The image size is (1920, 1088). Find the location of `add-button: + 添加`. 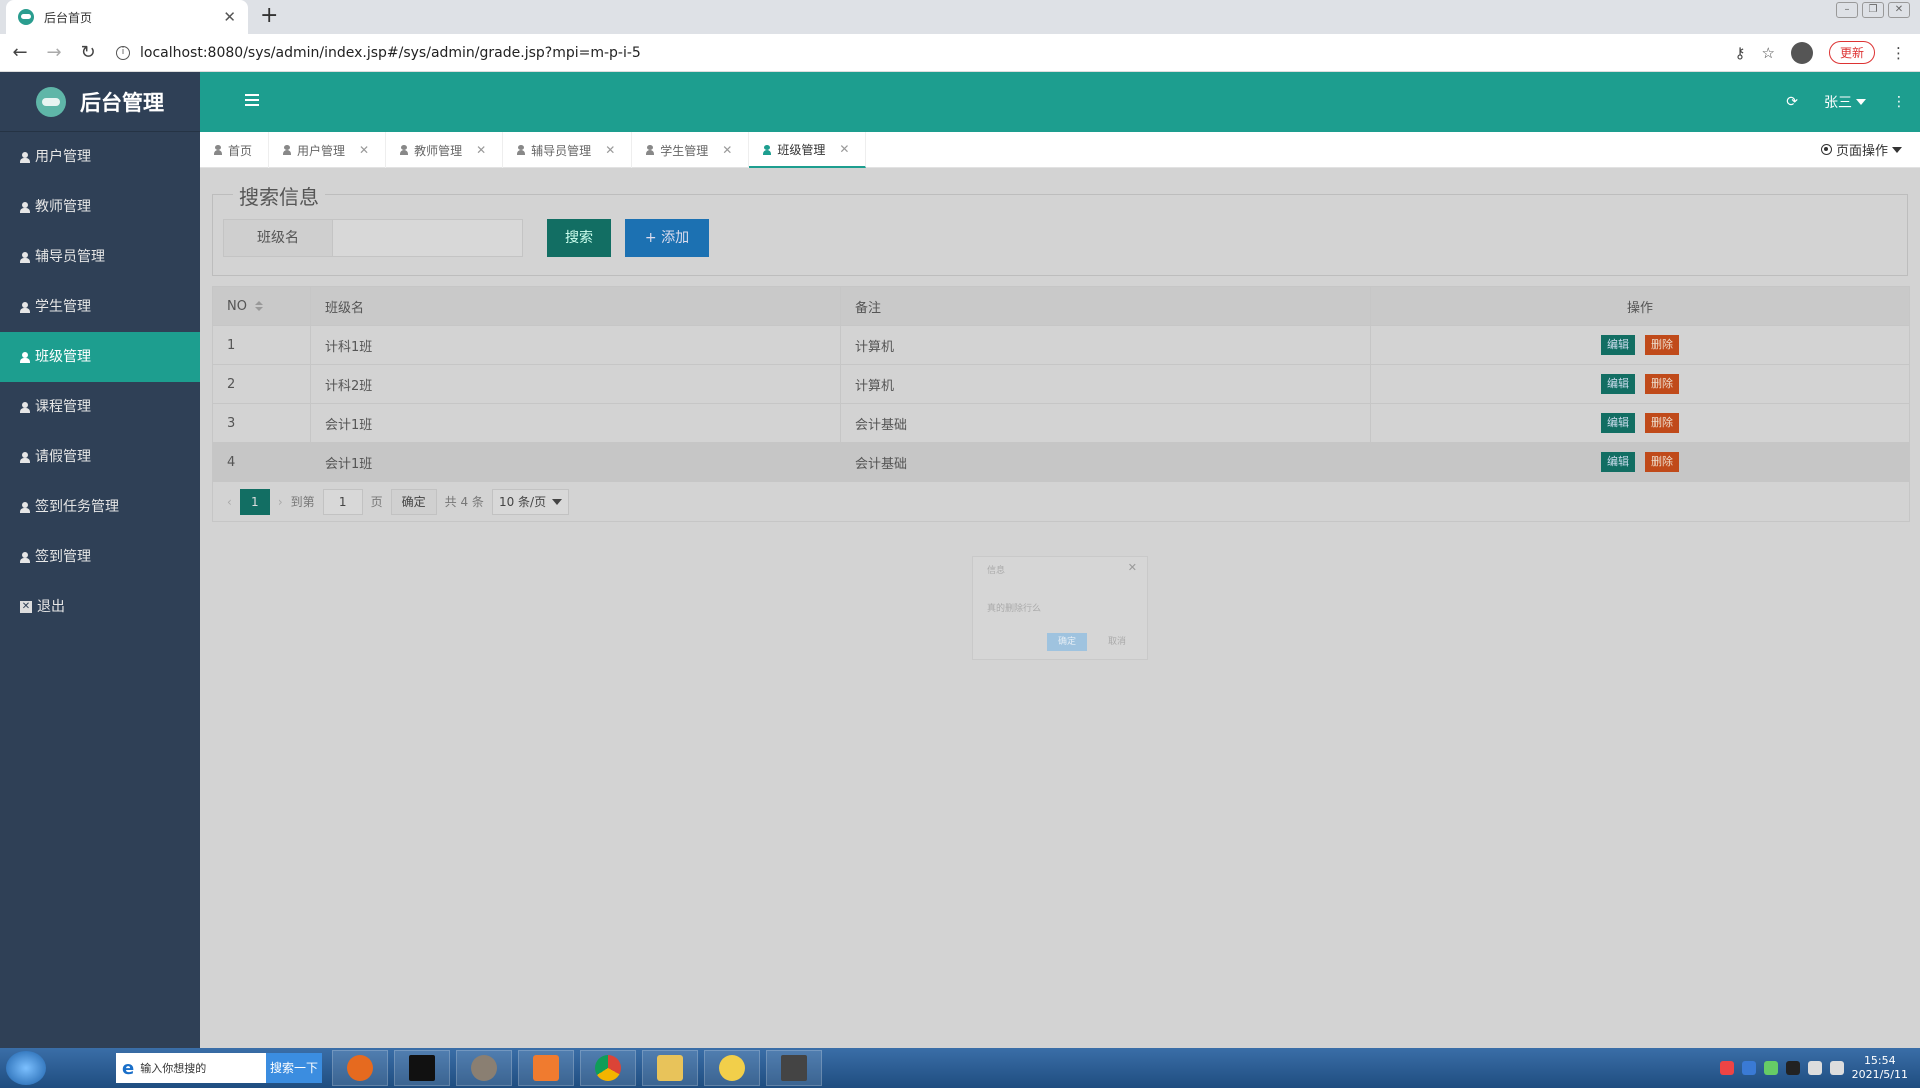

add-button: + 添加 is located at coordinates (667, 238).